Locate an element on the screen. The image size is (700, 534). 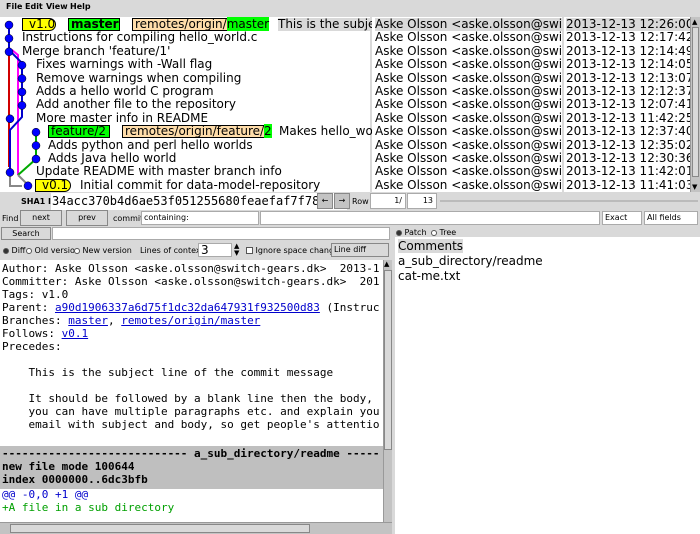
ignore-space-checkbox: Ignore space change is located at coordinates (292, 250).